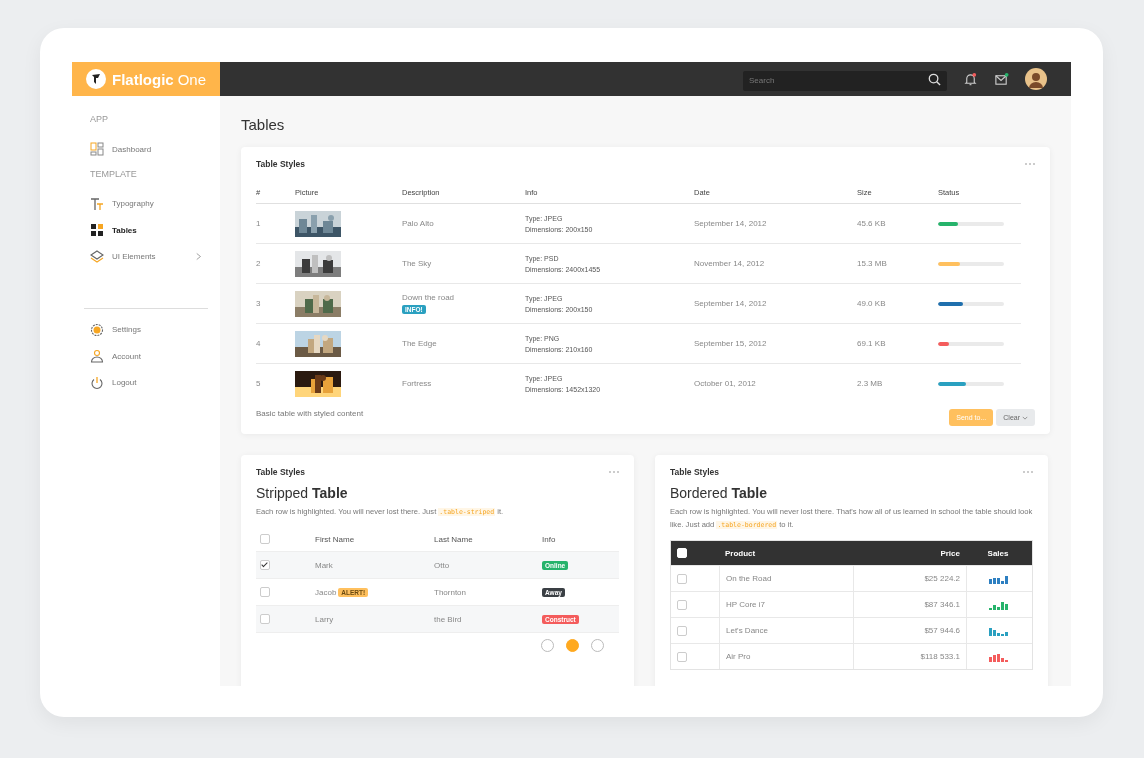  I want to click on account-icon, so click(97, 356).